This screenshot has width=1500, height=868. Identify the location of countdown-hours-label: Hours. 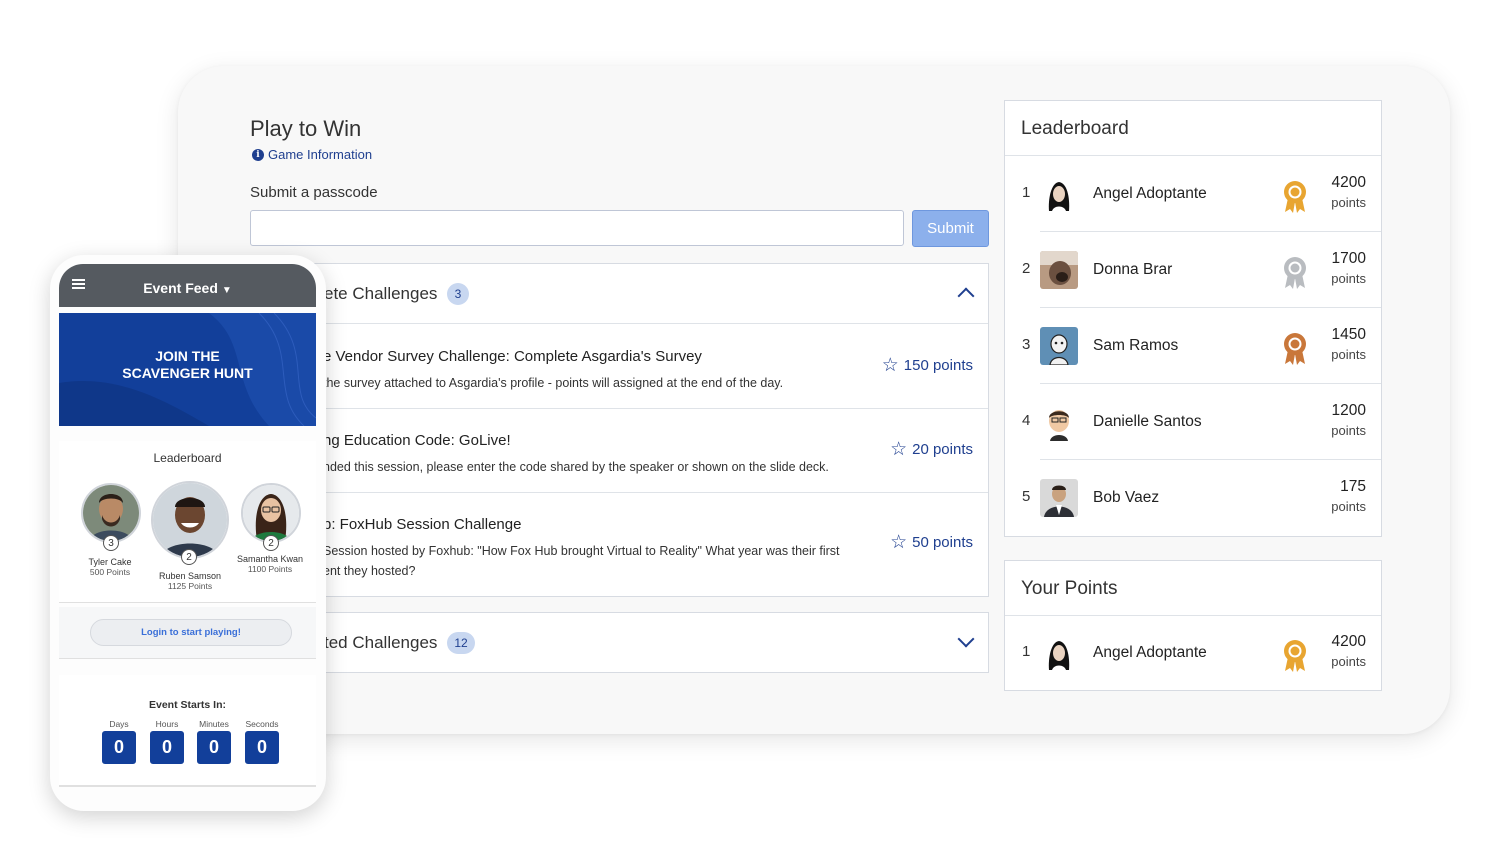
(167, 724).